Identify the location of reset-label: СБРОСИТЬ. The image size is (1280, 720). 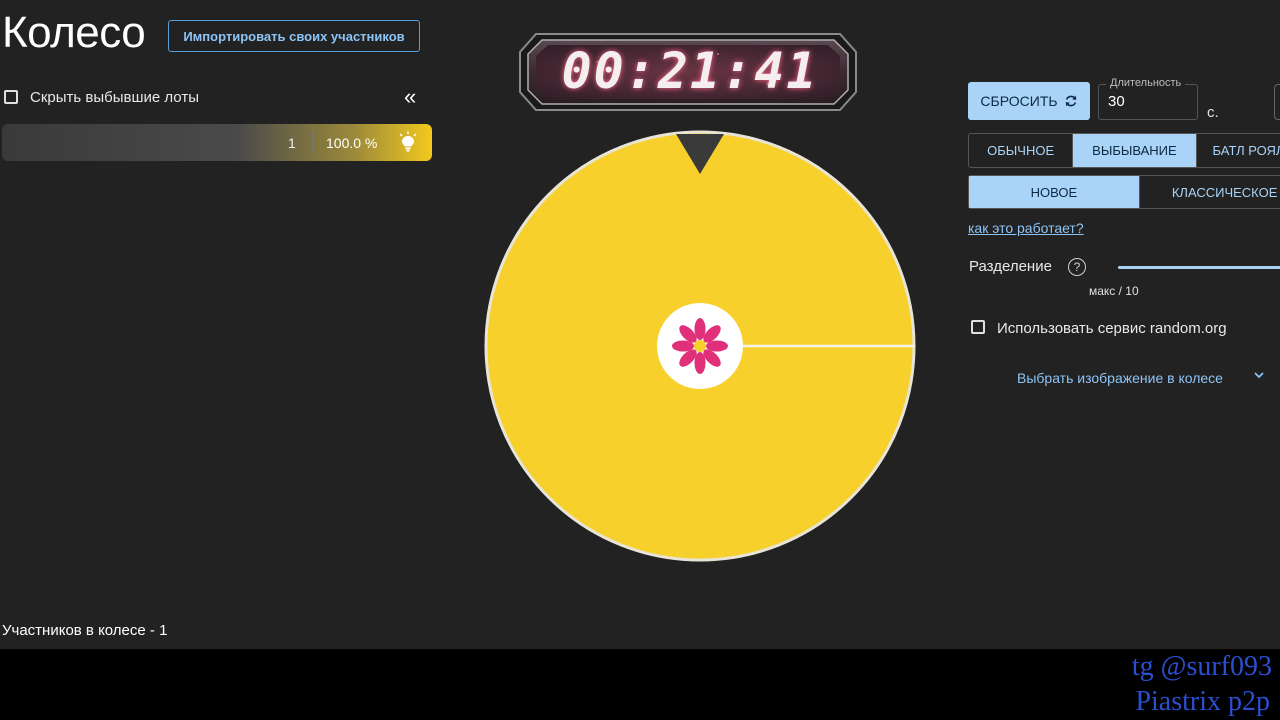
(1019, 101).